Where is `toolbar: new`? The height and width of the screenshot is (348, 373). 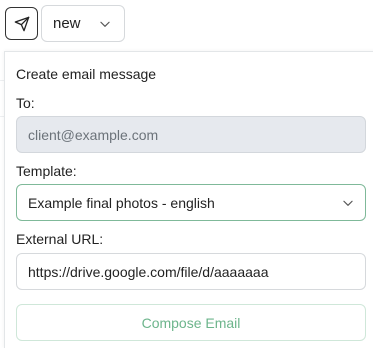 toolbar: new is located at coordinates (65, 23).